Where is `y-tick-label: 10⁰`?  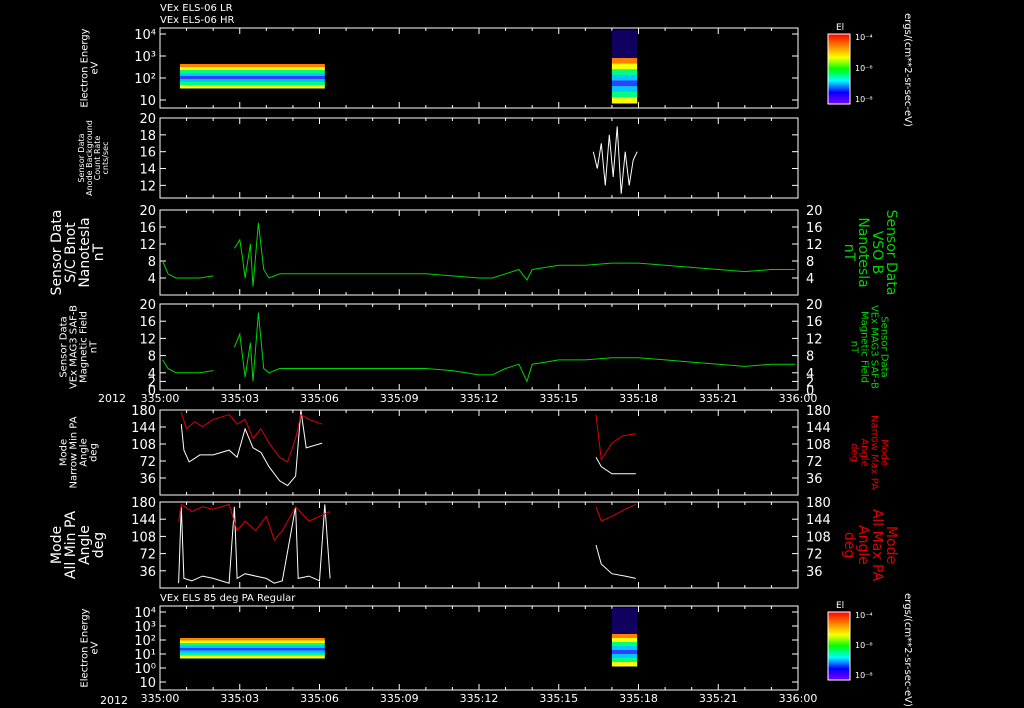
y-tick-label: 10⁰ is located at coordinates (145, 669).